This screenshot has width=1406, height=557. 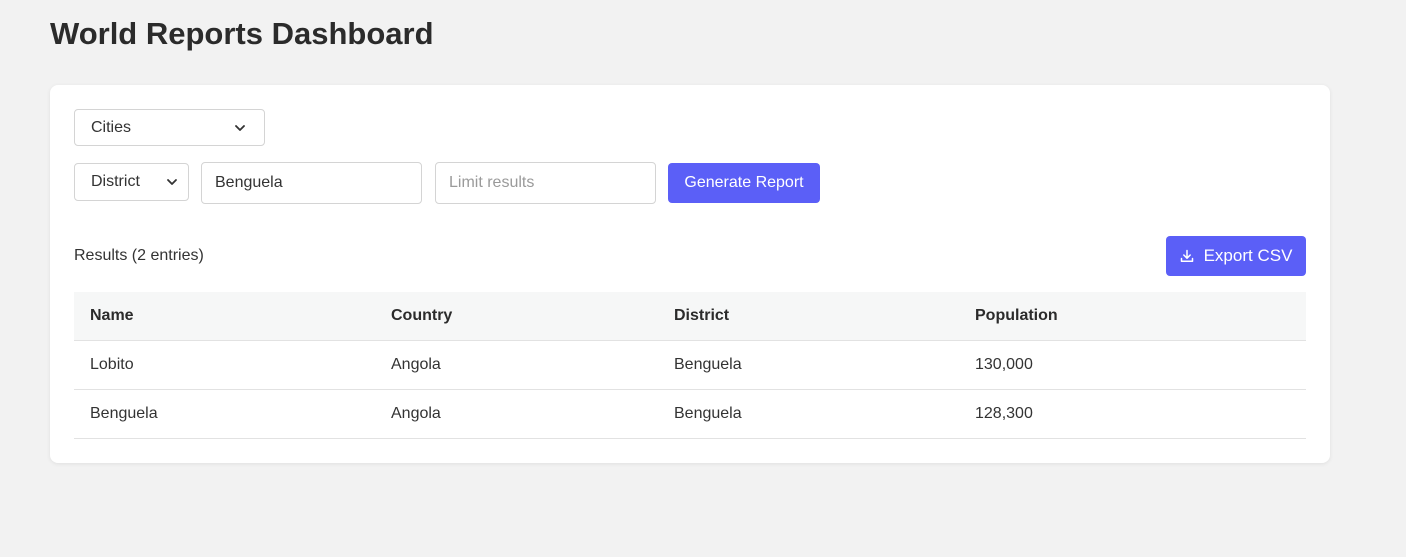 I want to click on column-header-district: District, so click(x=808, y=316).